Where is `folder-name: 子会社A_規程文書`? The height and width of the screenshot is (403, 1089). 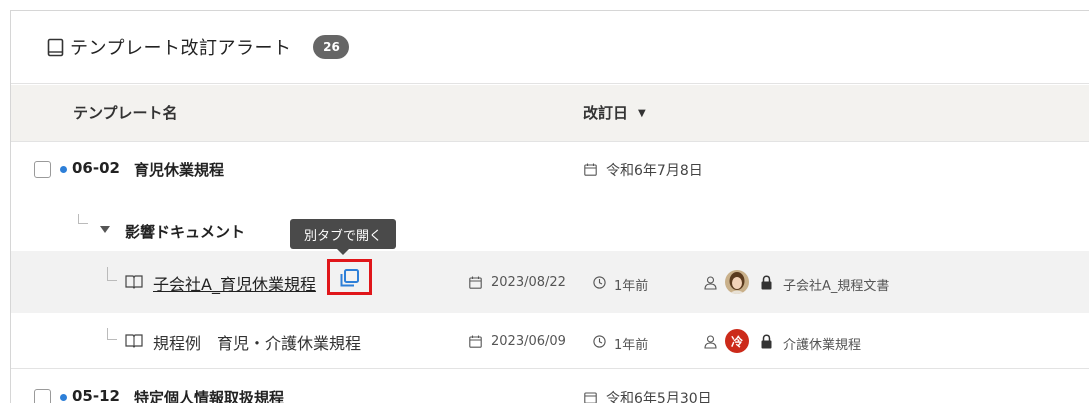 folder-name: 子会社A_規程文書 is located at coordinates (836, 286).